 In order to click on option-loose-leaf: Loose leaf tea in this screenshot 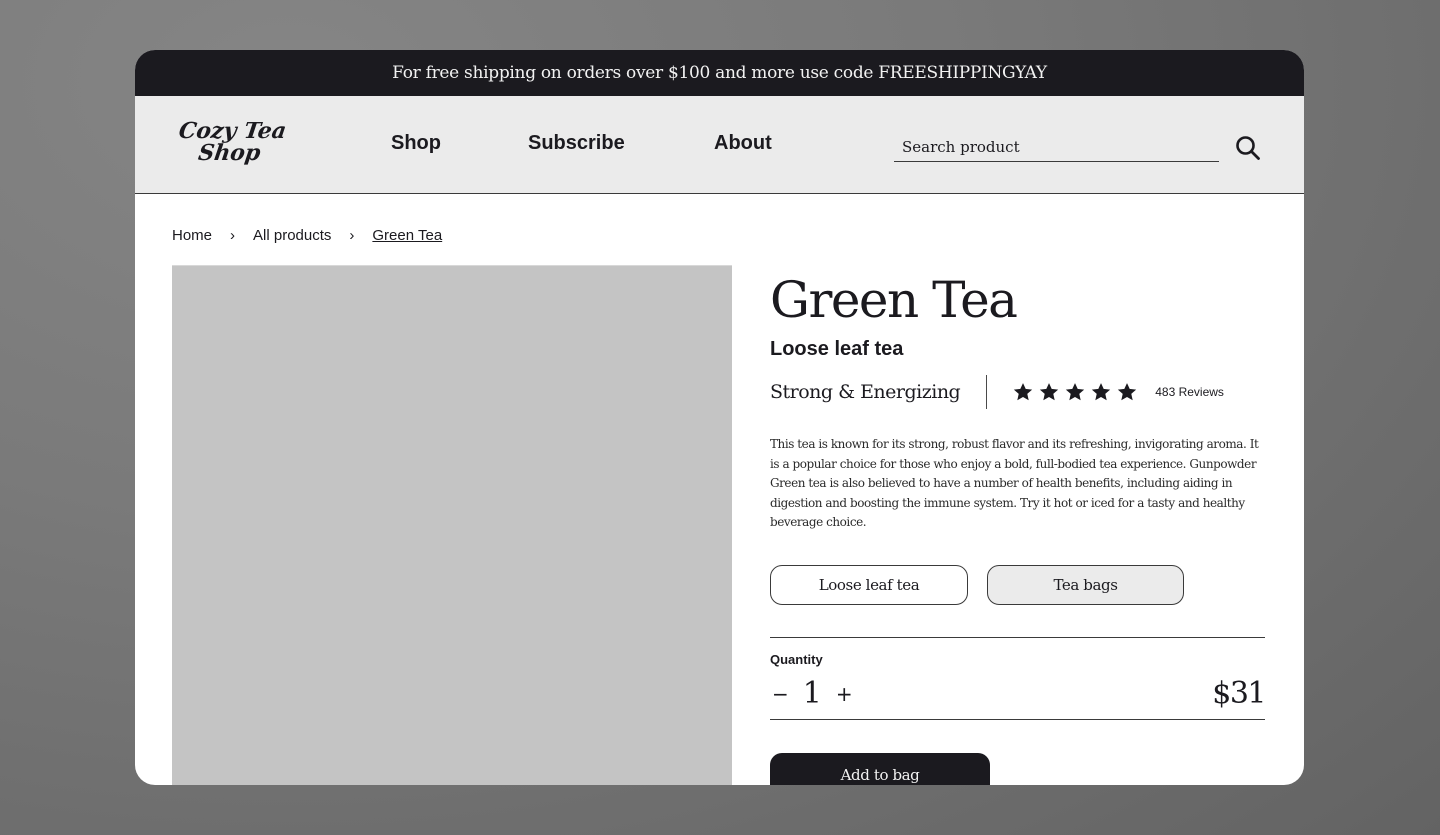, I will do `click(869, 584)`.